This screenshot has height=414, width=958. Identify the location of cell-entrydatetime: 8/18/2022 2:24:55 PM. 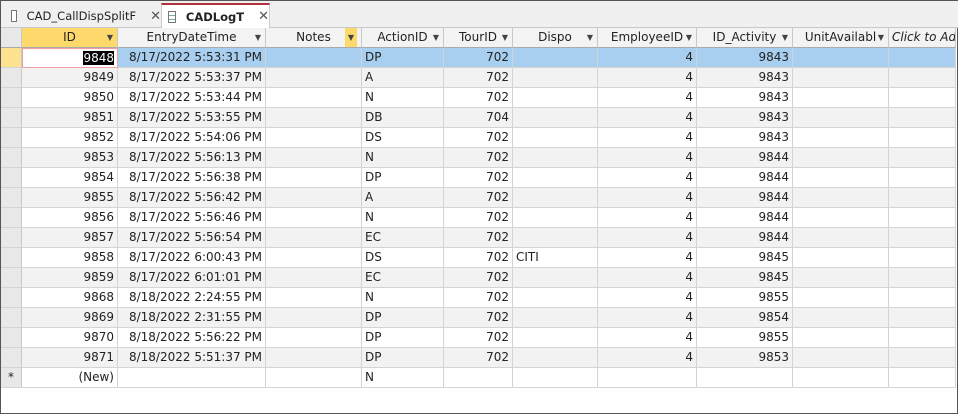
(192, 298).